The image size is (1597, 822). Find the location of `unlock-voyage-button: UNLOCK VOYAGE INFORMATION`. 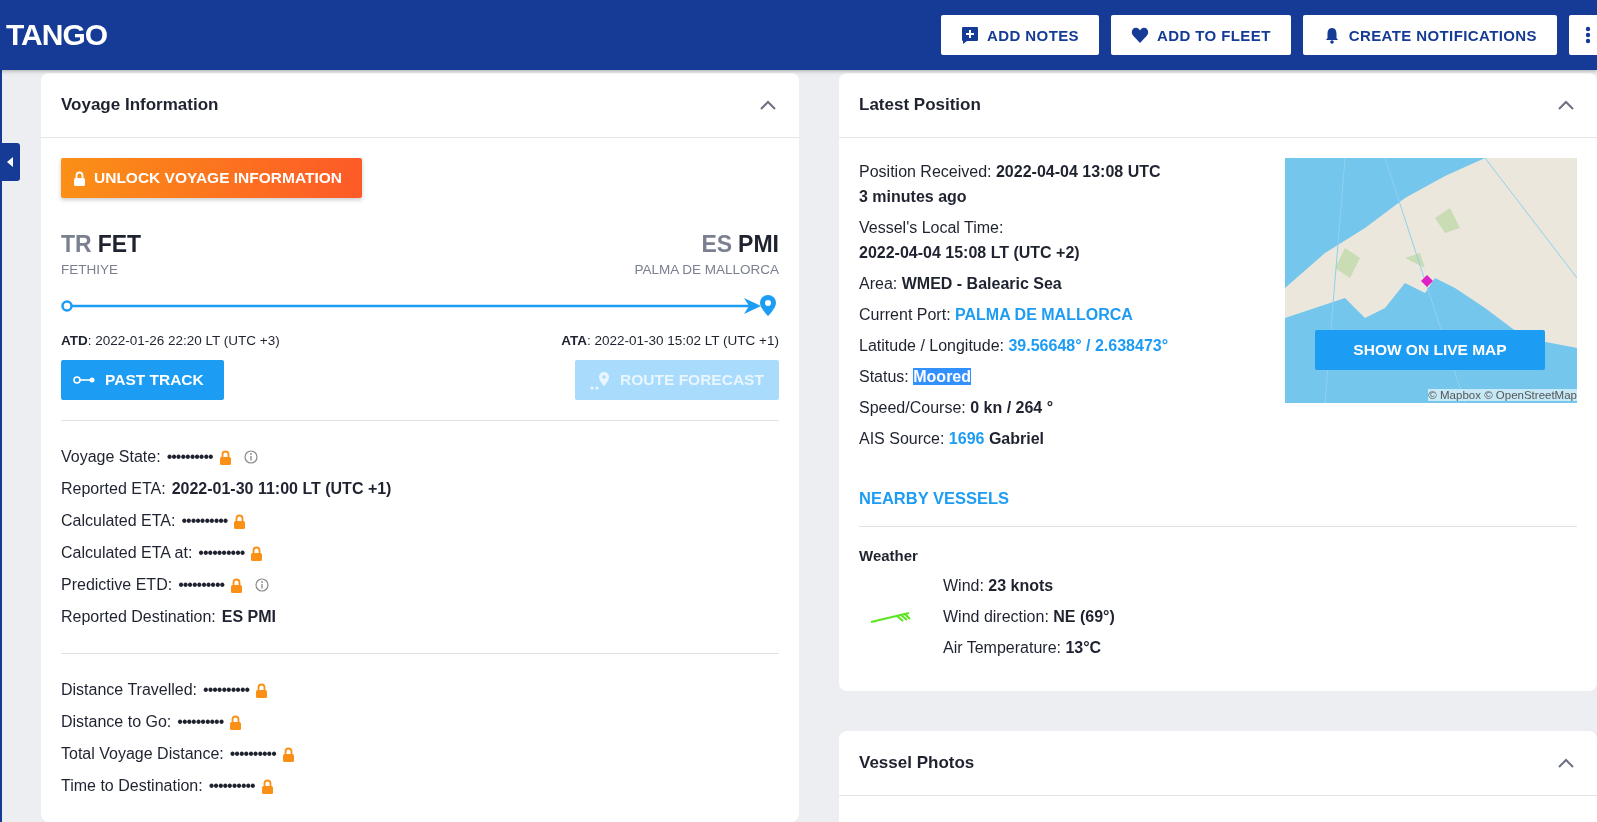

unlock-voyage-button: UNLOCK VOYAGE INFORMATION is located at coordinates (211, 178).